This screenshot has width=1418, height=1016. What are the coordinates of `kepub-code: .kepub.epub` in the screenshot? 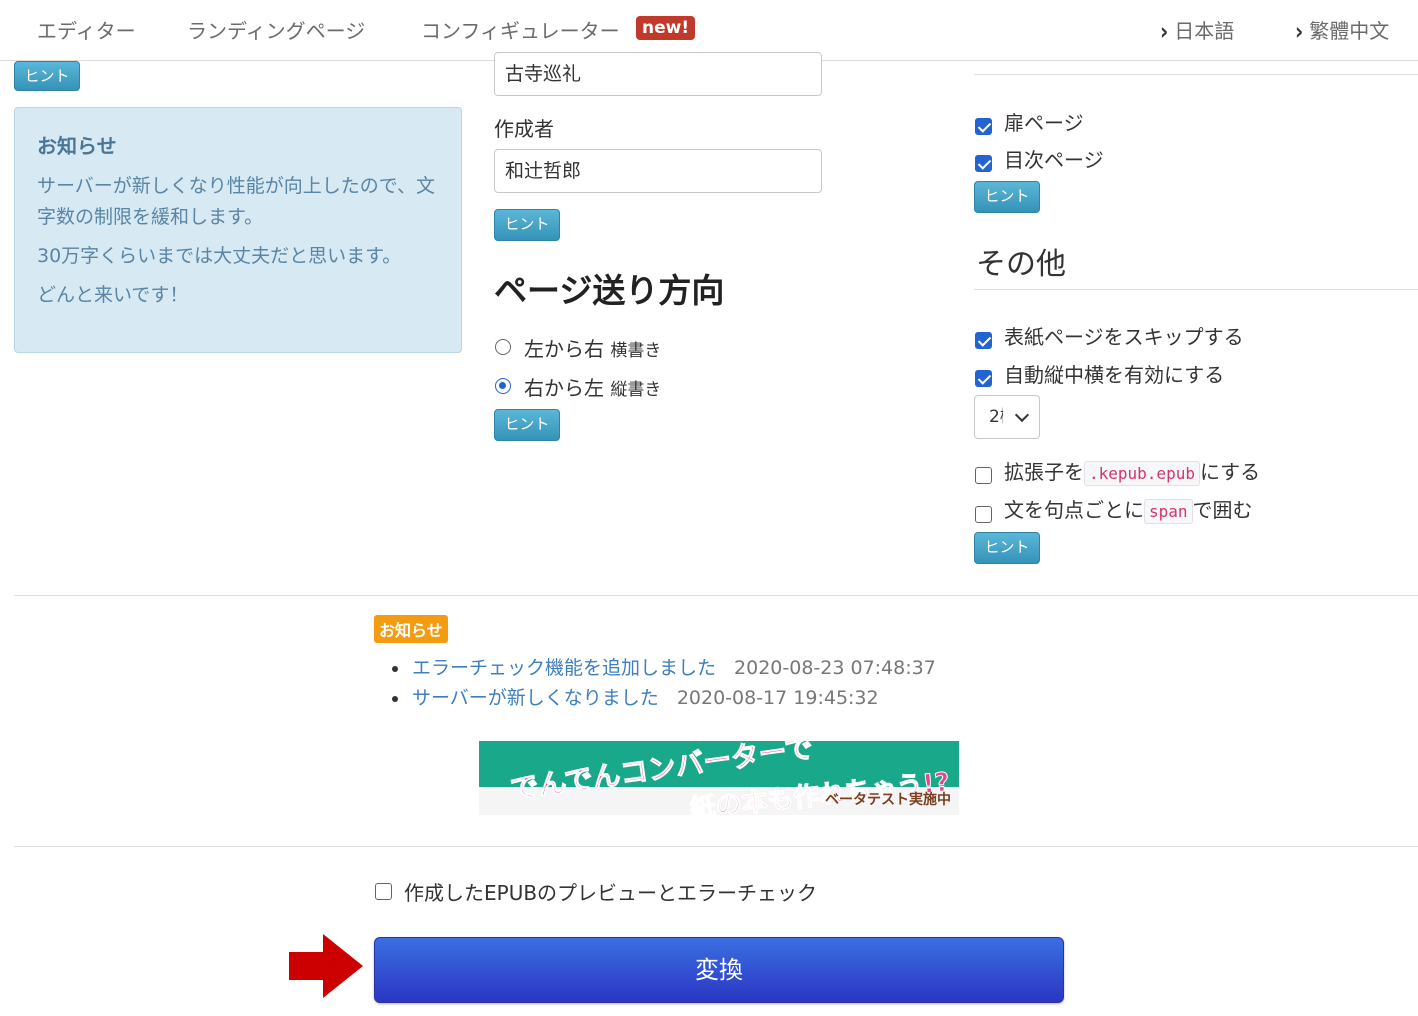 It's located at (1142, 473).